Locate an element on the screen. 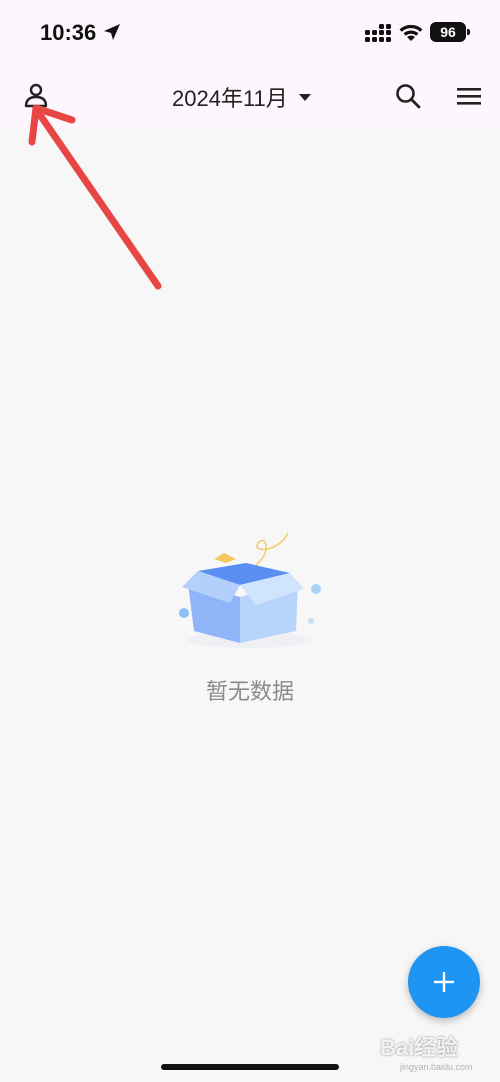  caret-down-icon is located at coordinates (304, 97).